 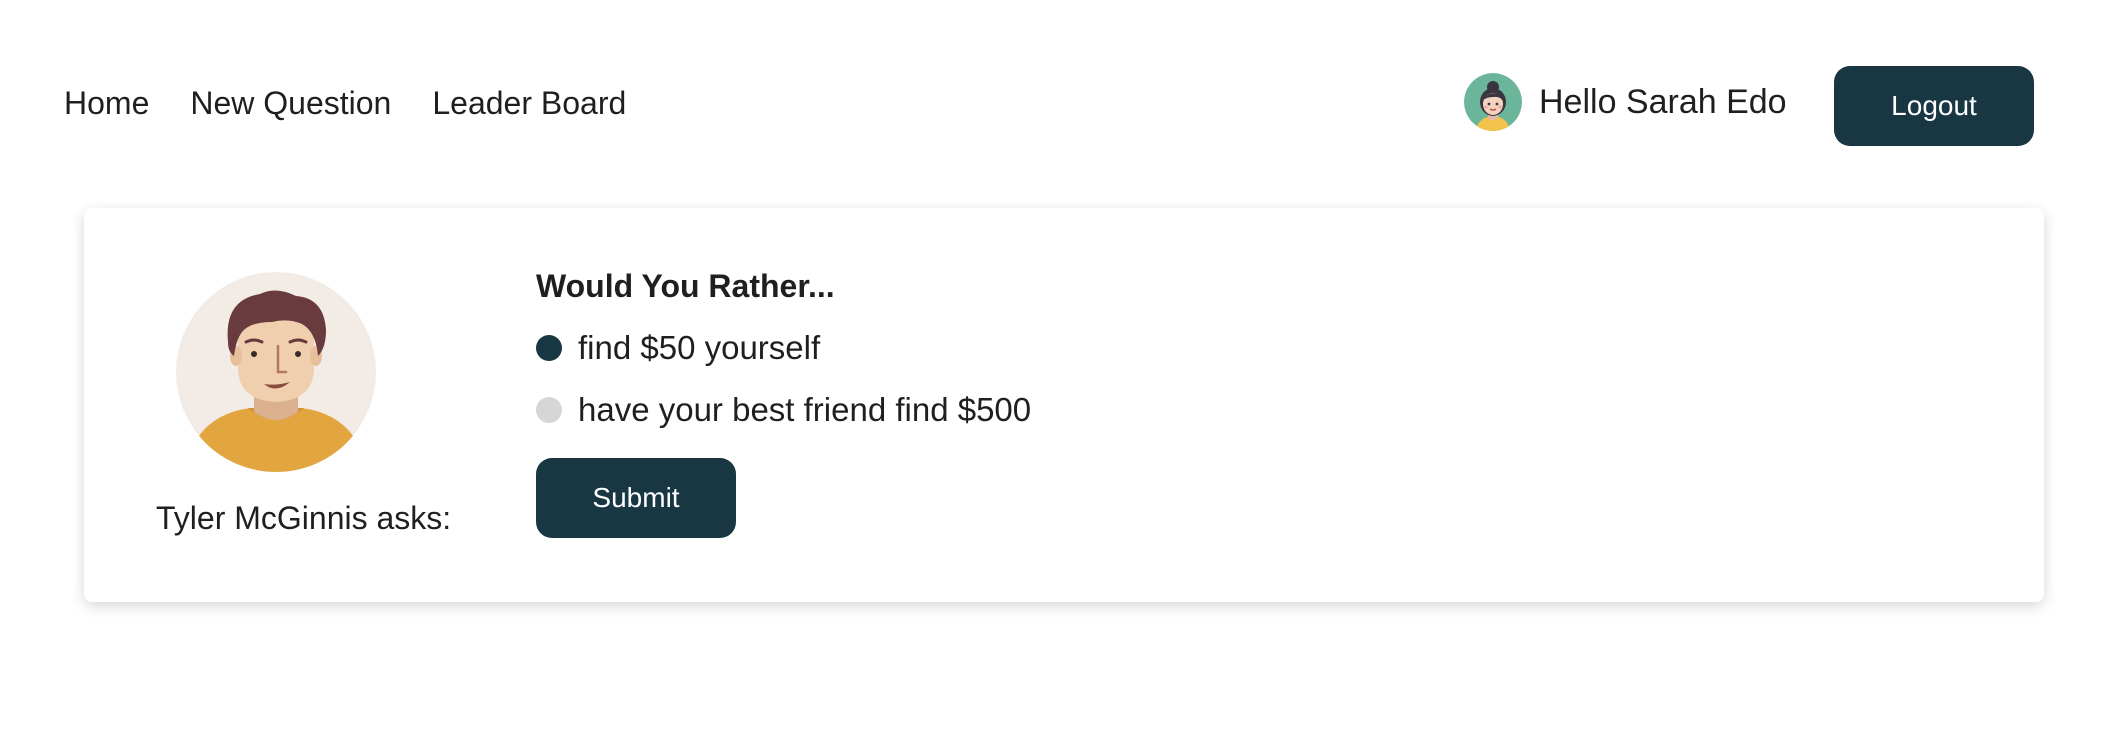 I want to click on logout-button: Logout, so click(x=1934, y=106).